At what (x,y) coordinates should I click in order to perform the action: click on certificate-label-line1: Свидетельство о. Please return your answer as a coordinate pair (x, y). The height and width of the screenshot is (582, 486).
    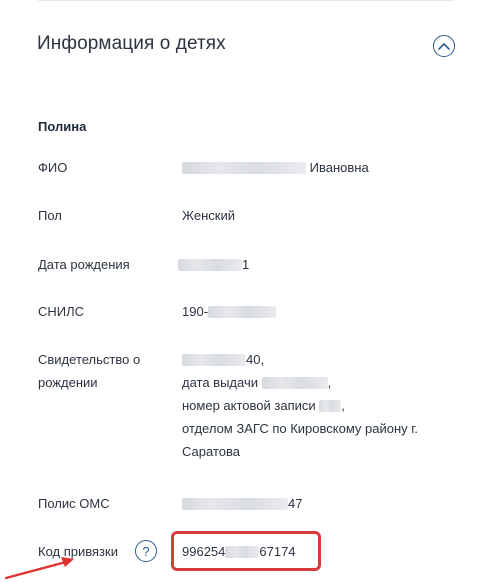
    Looking at the image, I should click on (89, 359).